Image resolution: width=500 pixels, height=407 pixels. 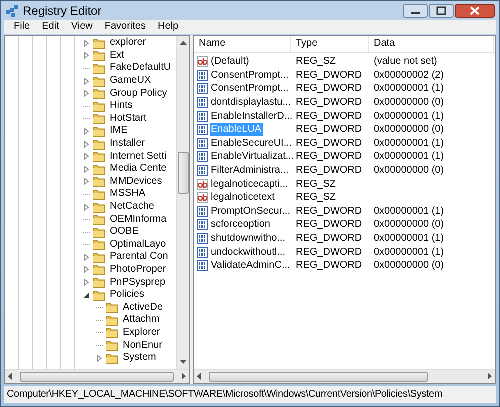 What do you see at coordinates (182, 202) in the screenshot?
I see `vertical-scrollbar` at bounding box center [182, 202].